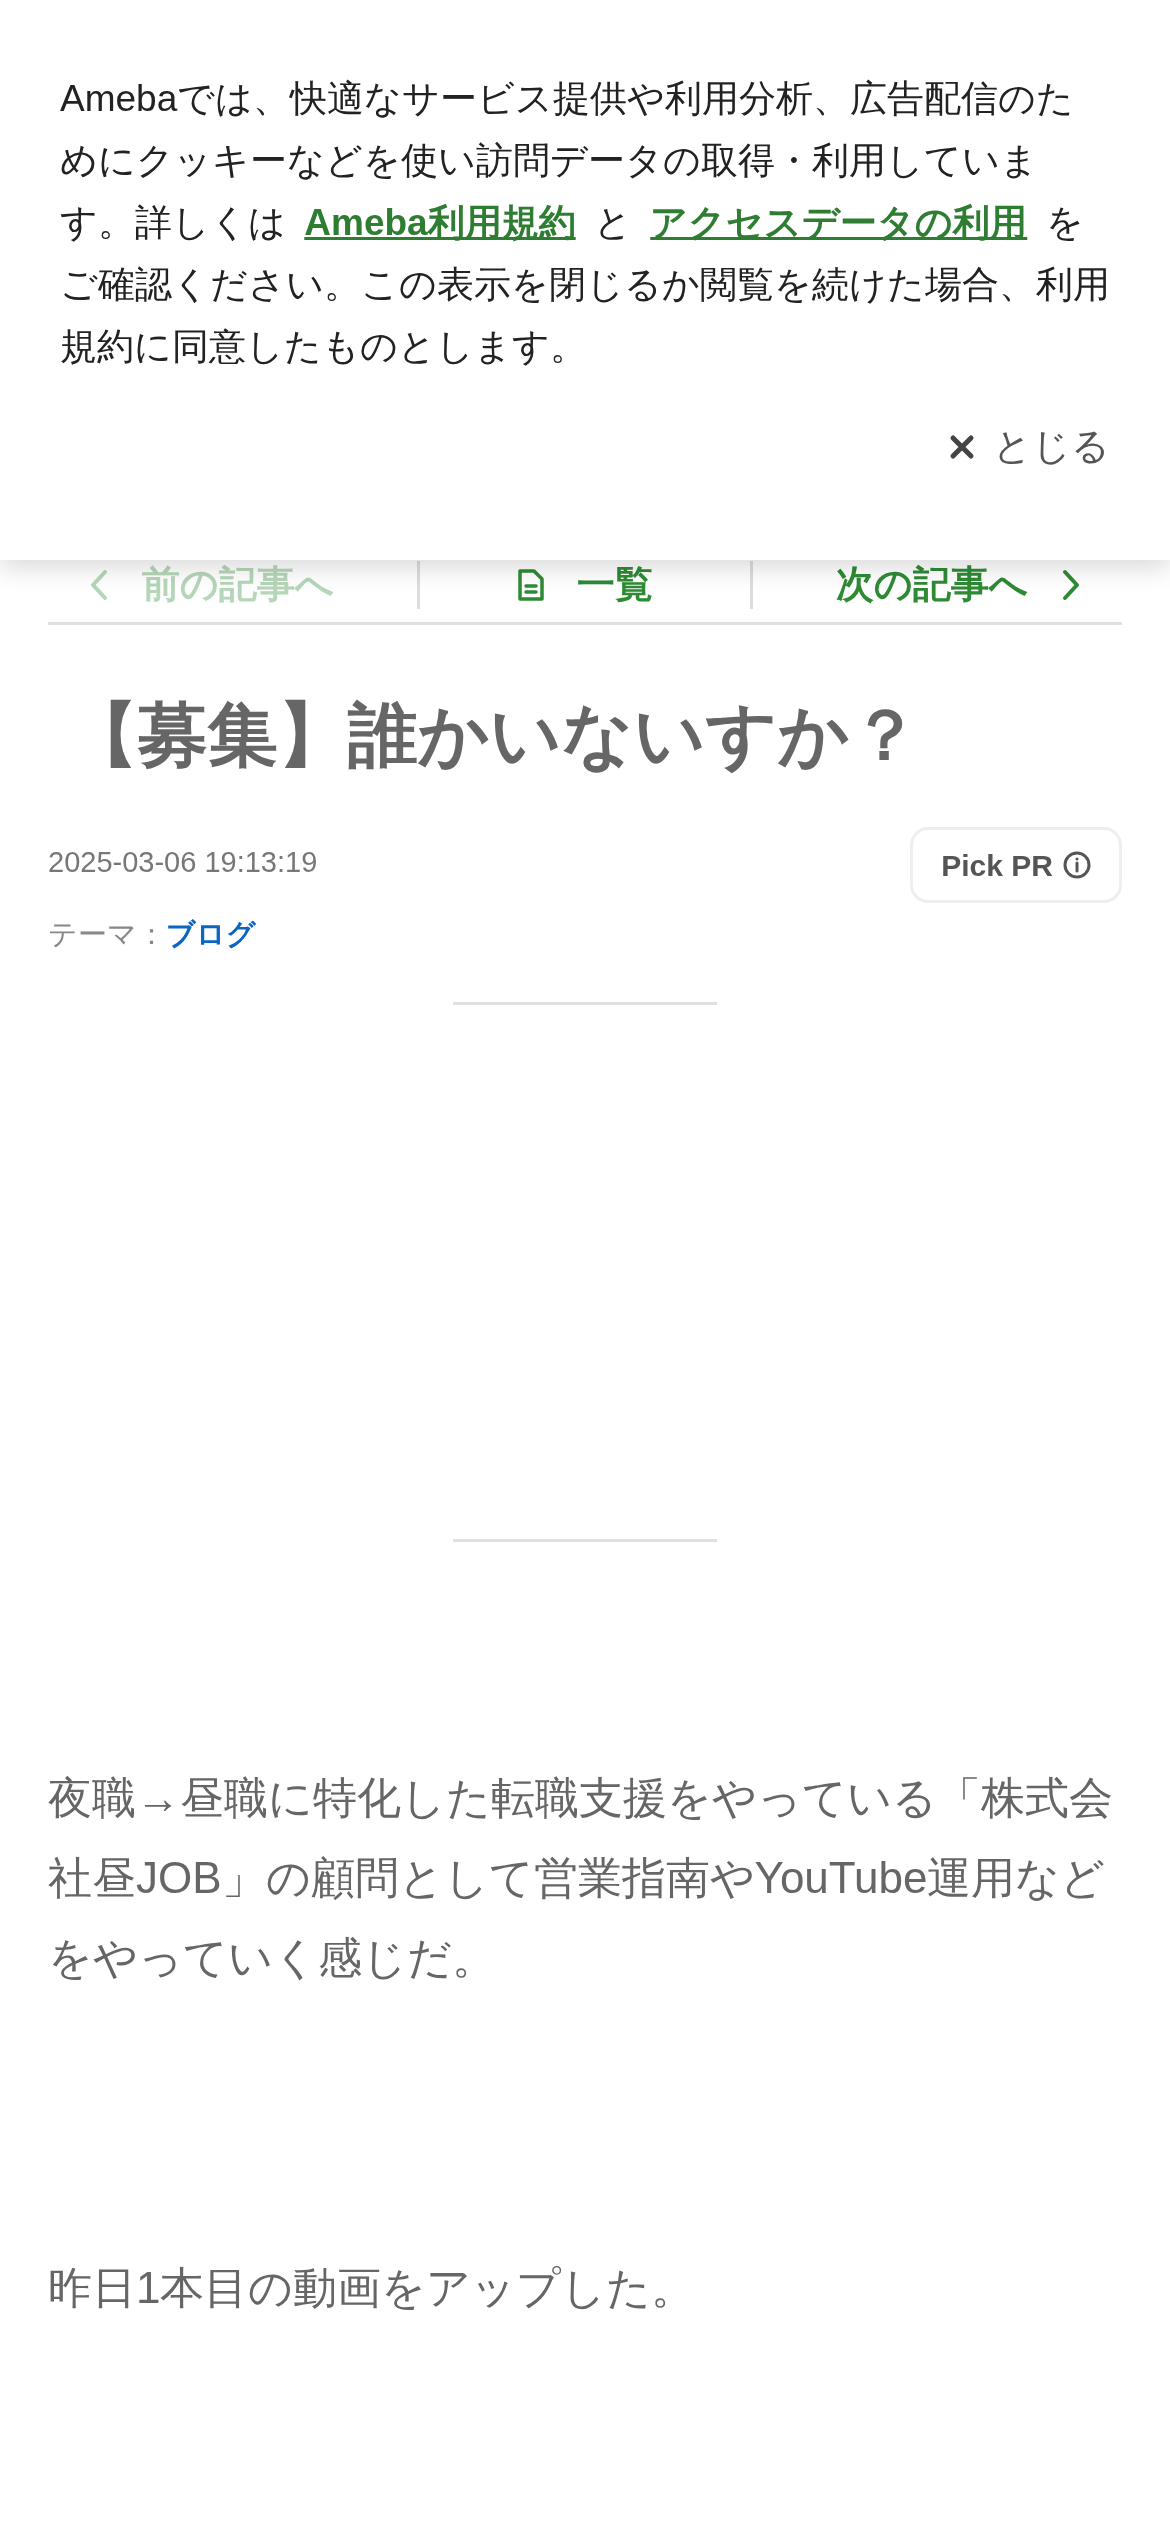 This screenshot has width=1170, height=2532. I want to click on document-icon, so click(531, 584).